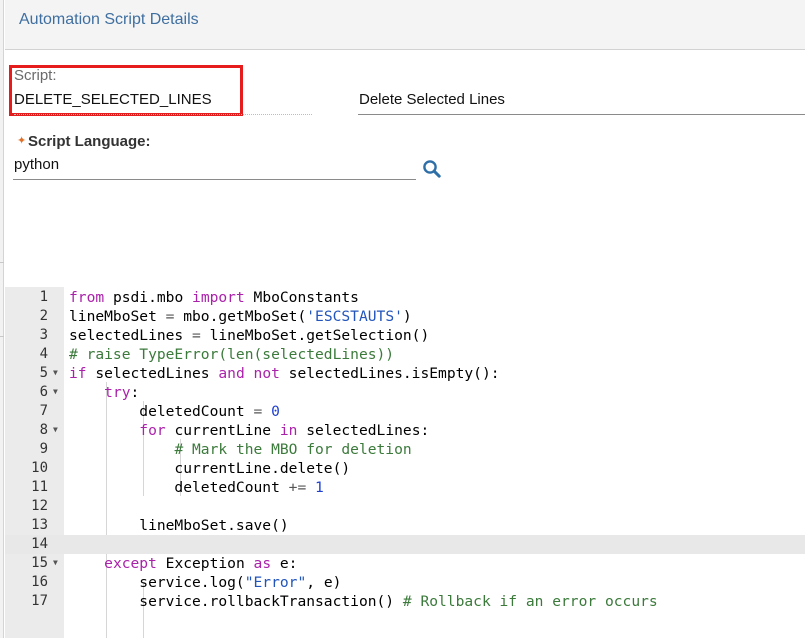 This screenshot has width=805, height=638. I want to click on code-line: 9 # Mark the MBO for deletion, so click(405, 449).